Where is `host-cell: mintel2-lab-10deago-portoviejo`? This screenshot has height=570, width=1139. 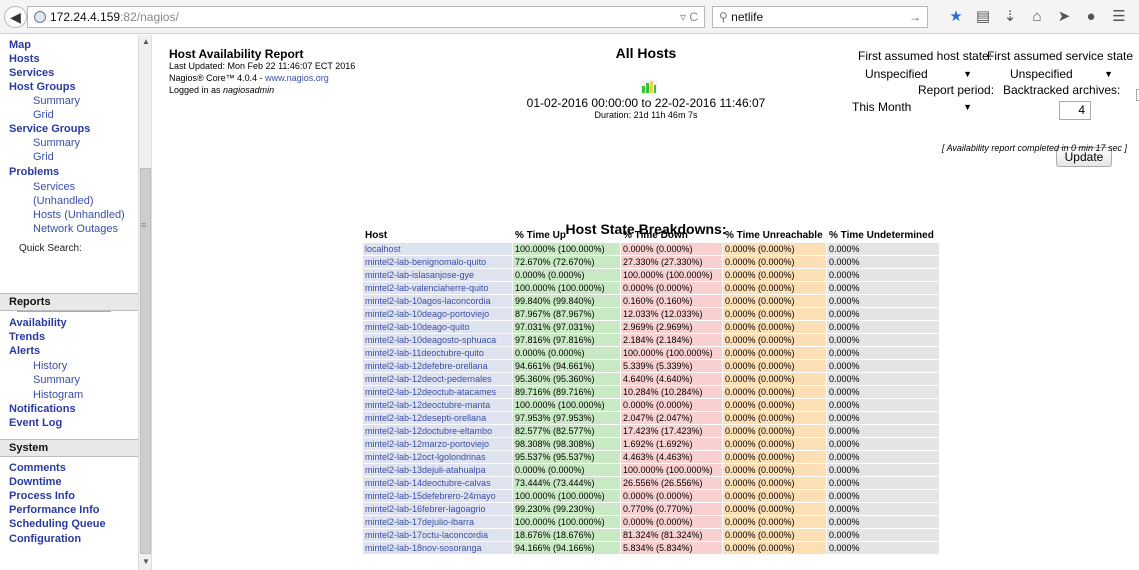 host-cell: mintel2-lab-10deago-portoviejo is located at coordinates (437, 314).